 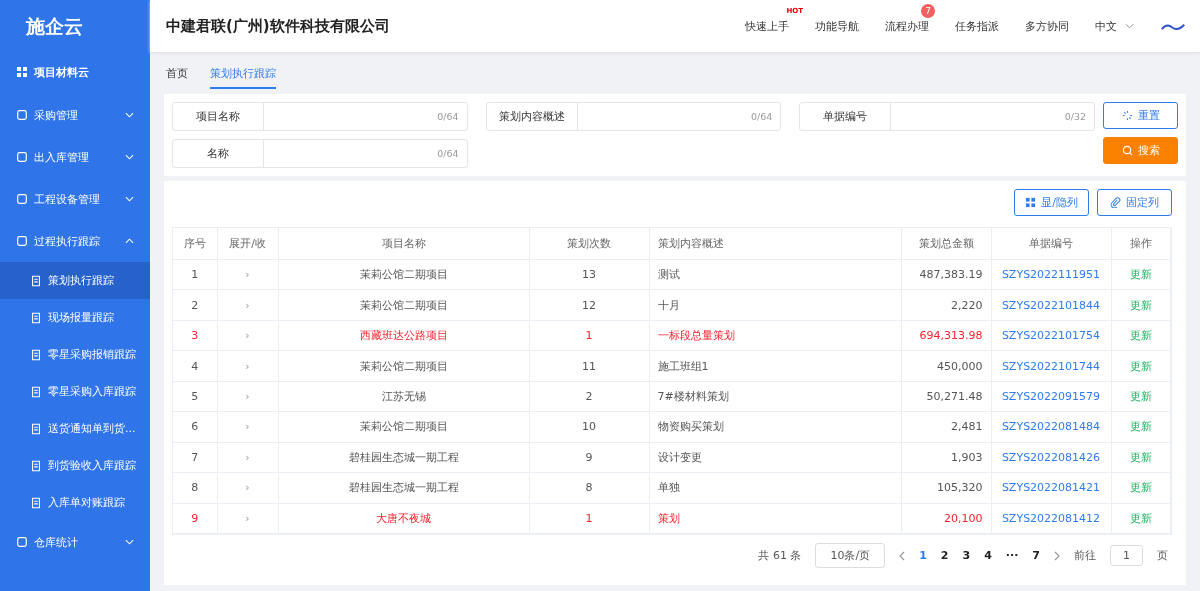 I want to click on page-number: 4, so click(x=988, y=555).